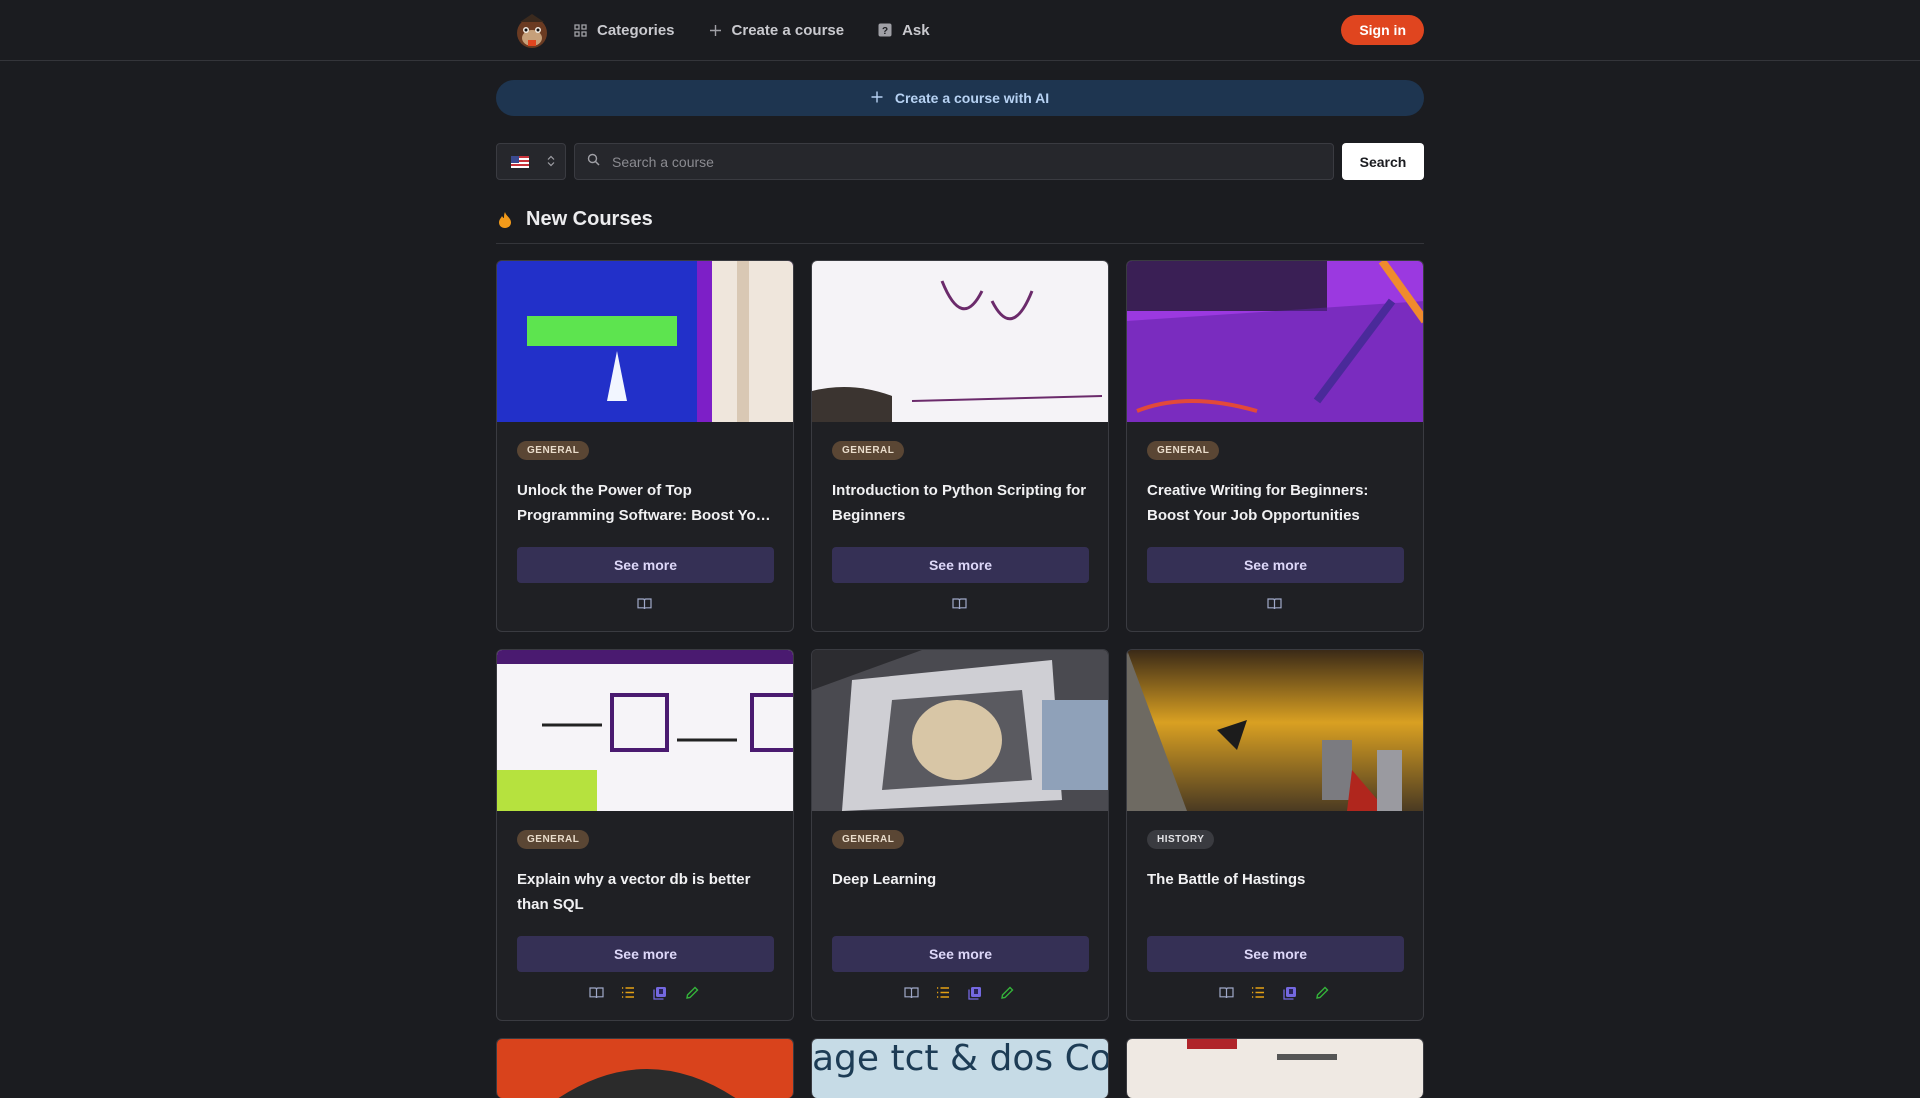 The image size is (1920, 1098). What do you see at coordinates (960, 1059) in the screenshot?
I see `thumbnail-text: age tct & dos Cos` at bounding box center [960, 1059].